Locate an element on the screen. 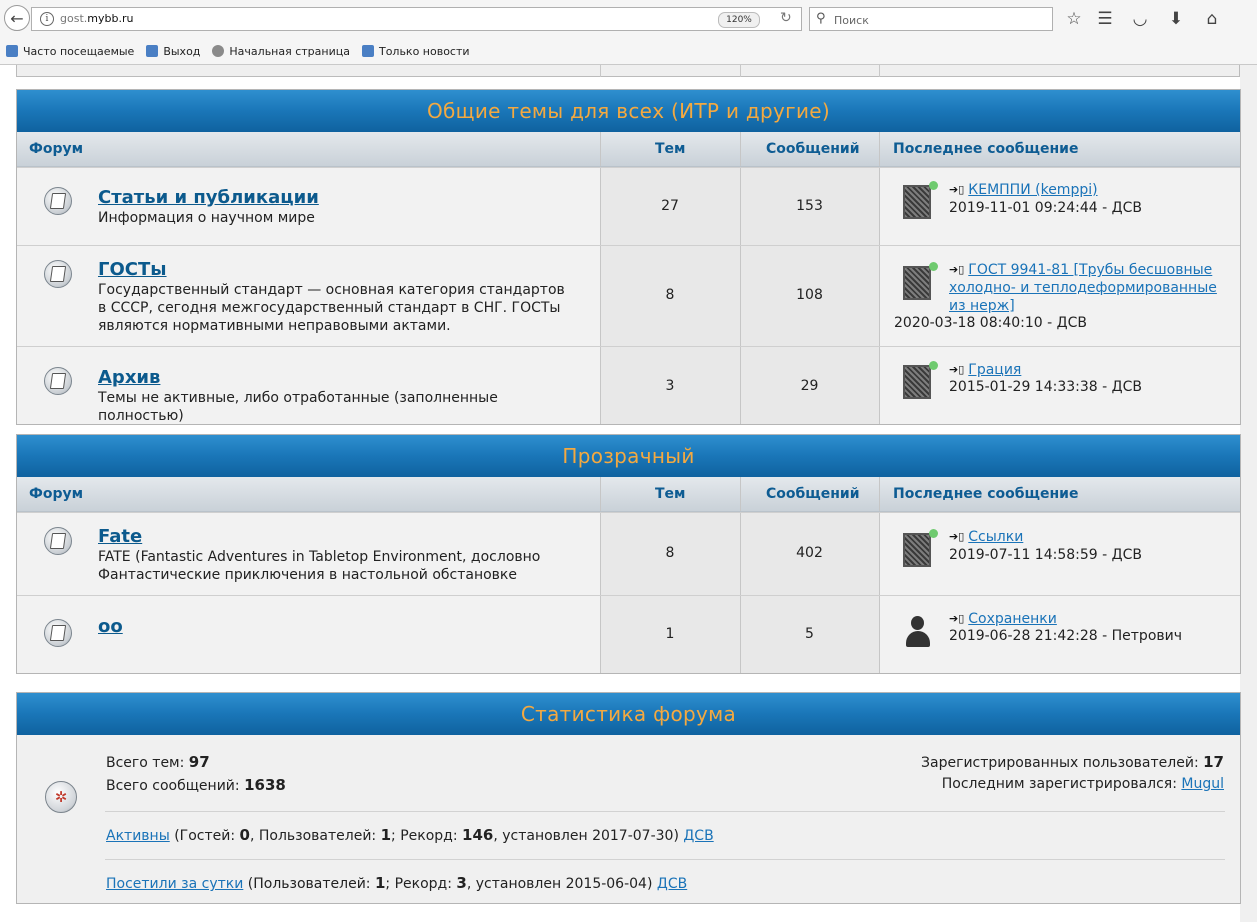 Image resolution: width=1257 pixels, height=922 pixels. bookmark-home-page: Начальная страница is located at coordinates (281, 51).